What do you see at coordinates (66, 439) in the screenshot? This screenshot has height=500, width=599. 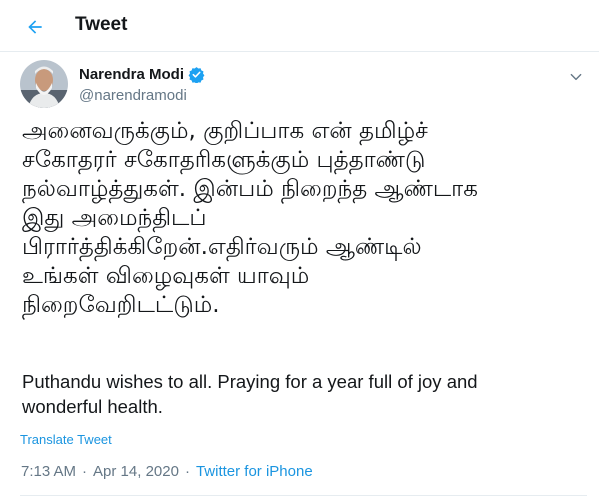 I see `translate-tweet-link: Translate Tweet` at bounding box center [66, 439].